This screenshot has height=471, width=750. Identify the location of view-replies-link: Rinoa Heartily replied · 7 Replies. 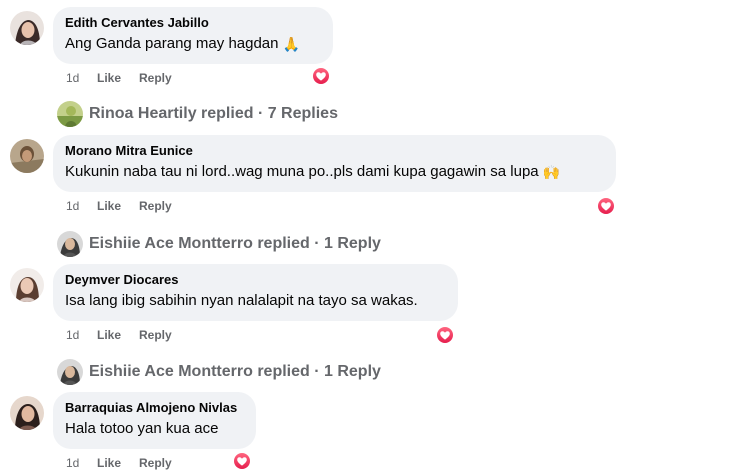
(202, 114).